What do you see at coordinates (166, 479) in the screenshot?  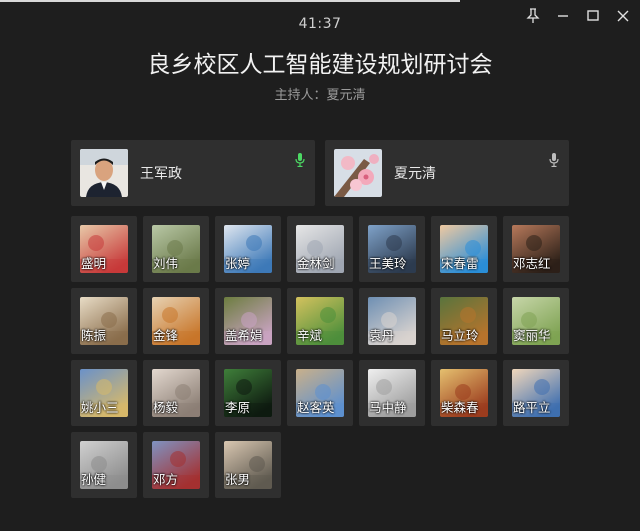 I see `participant-name: 邓方` at bounding box center [166, 479].